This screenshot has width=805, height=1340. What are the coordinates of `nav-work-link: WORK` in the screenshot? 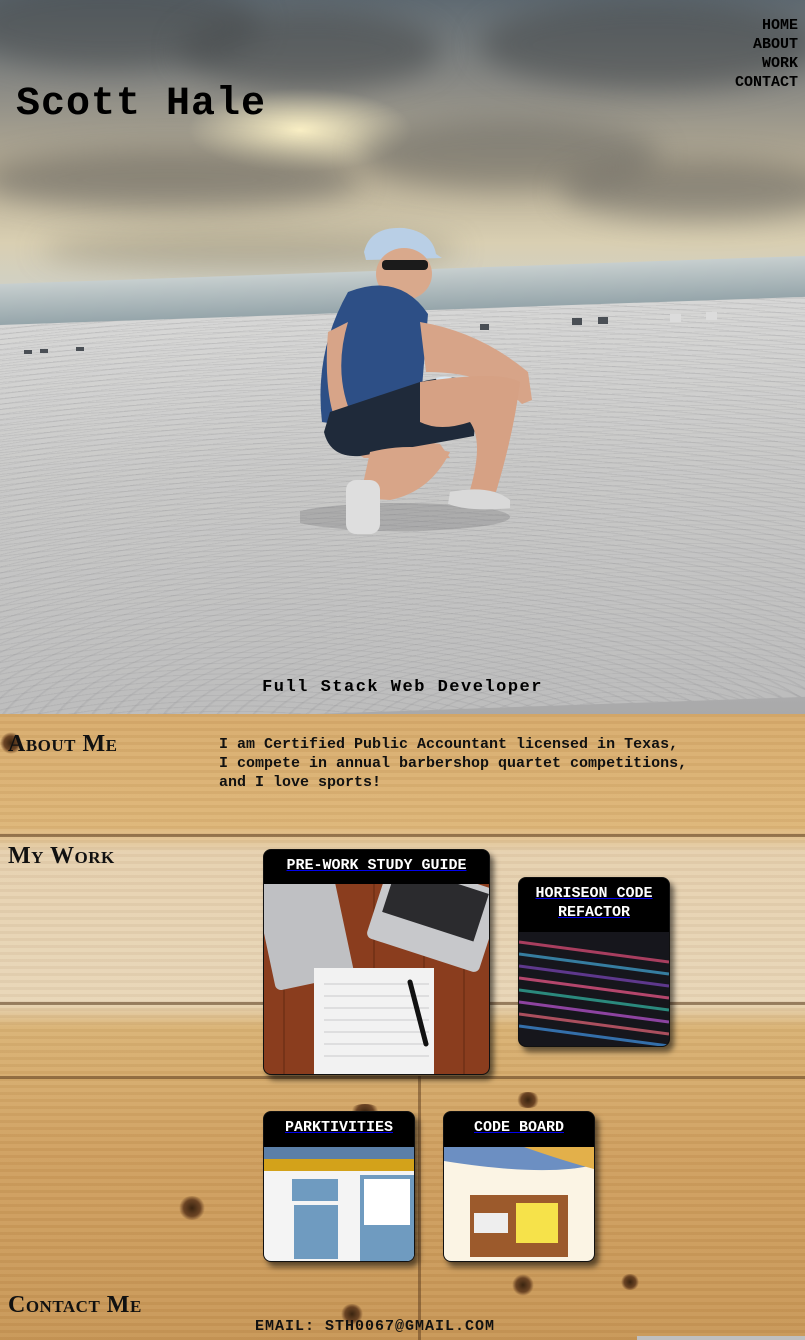 It's located at (766, 63).